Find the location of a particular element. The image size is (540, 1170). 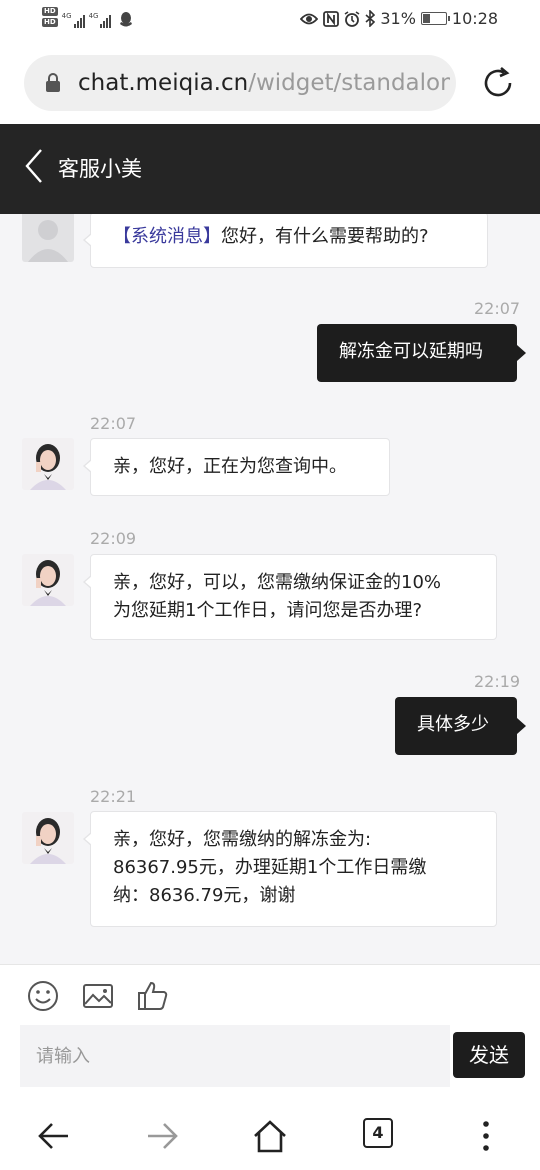

tabs-icon: 4 is located at coordinates (378, 1133).